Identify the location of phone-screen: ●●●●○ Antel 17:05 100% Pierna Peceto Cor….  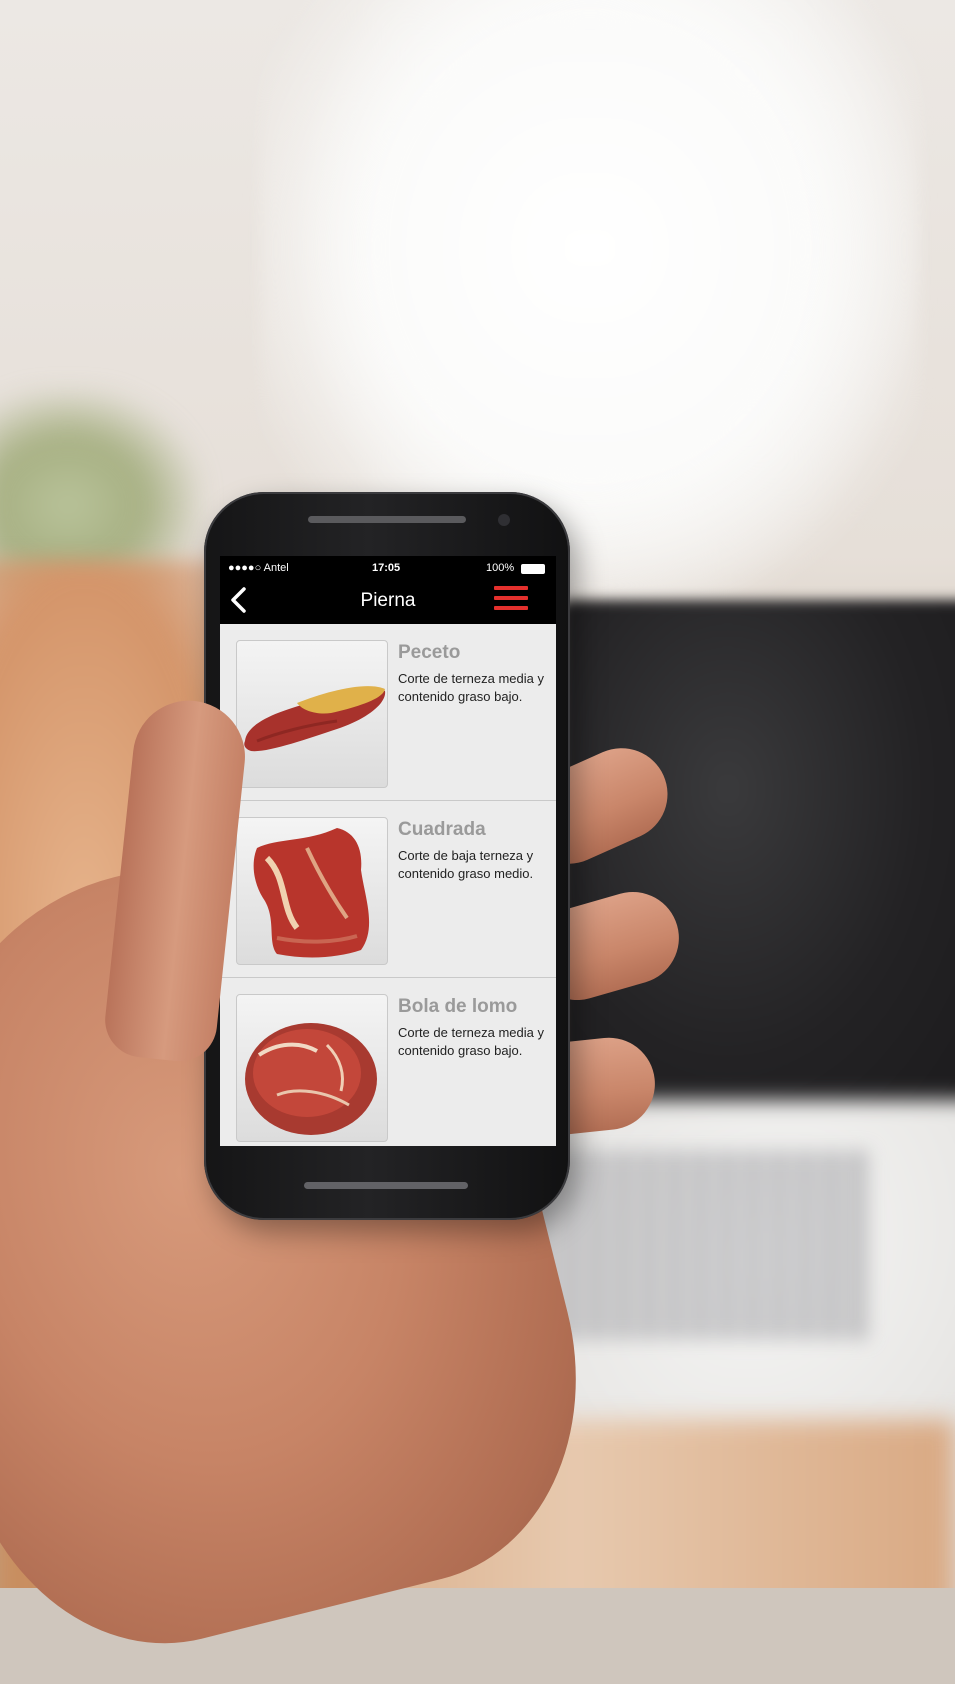
(388, 851).